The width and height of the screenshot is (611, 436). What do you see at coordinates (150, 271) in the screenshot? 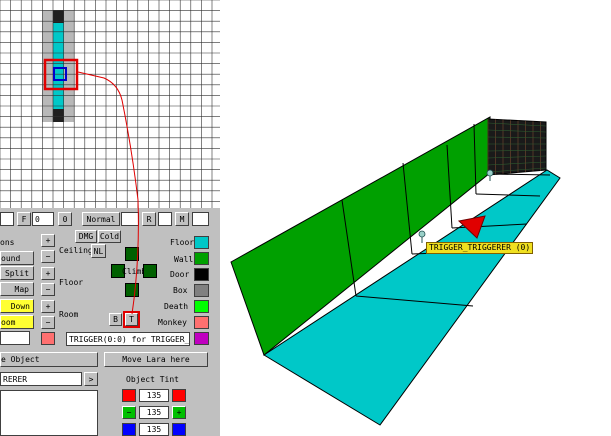
I see `climb-east-toggle` at bounding box center [150, 271].